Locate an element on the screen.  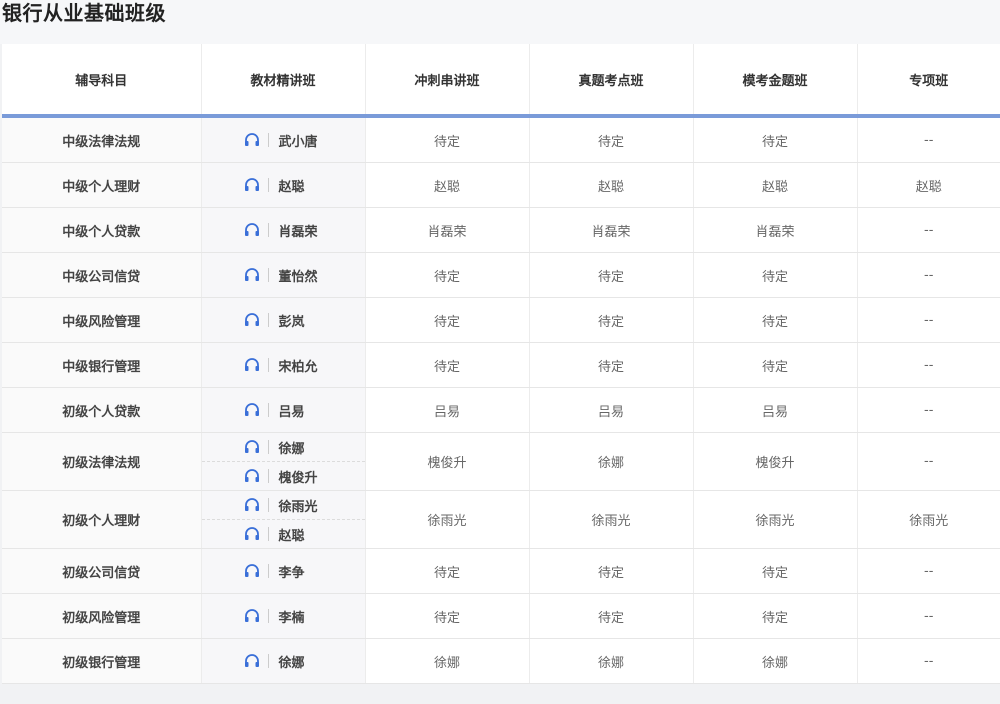
table-row: 中级法律法规 武小唐 待定 待定 待定 -- is located at coordinates (501, 139).